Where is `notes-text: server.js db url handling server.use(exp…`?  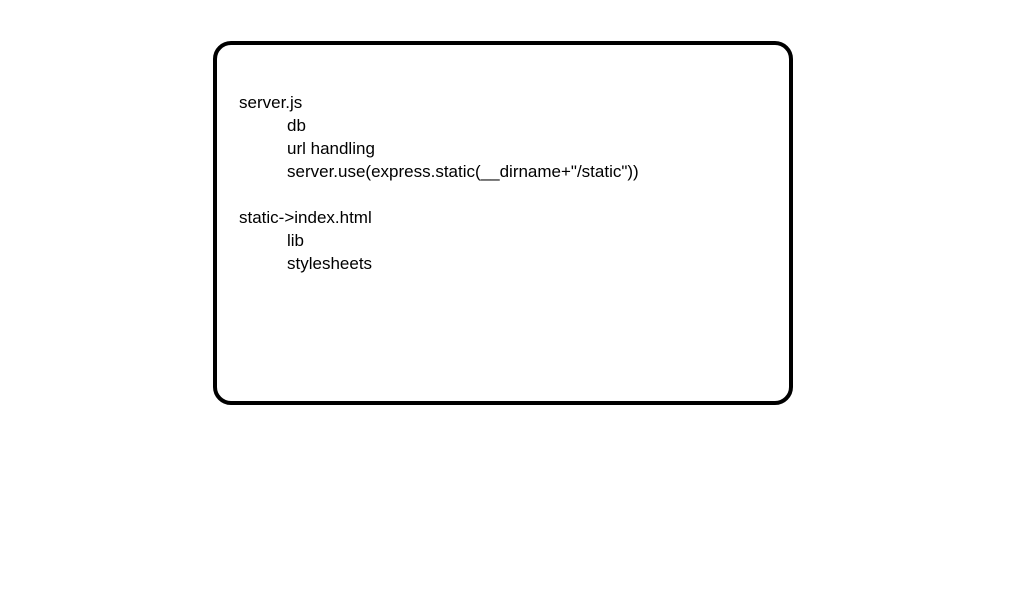
notes-text: server.js db url handling server.use(exp… is located at coordinates (439, 183).